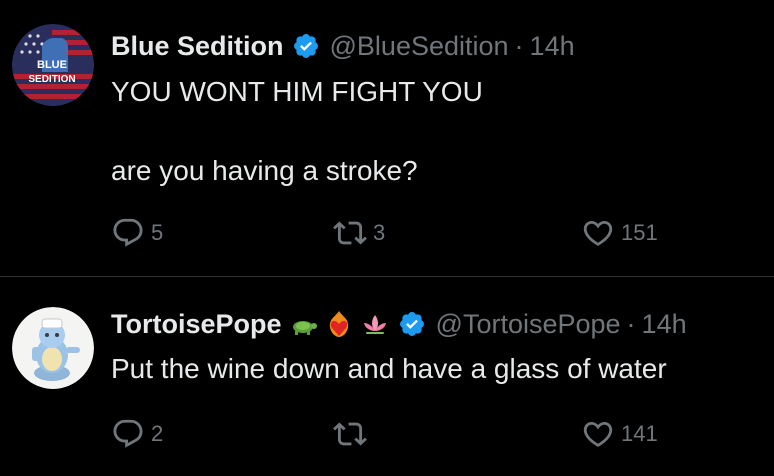 The width and height of the screenshot is (774, 476). Describe the element at coordinates (619, 434) in the screenshot. I see `like-button: 141` at that location.